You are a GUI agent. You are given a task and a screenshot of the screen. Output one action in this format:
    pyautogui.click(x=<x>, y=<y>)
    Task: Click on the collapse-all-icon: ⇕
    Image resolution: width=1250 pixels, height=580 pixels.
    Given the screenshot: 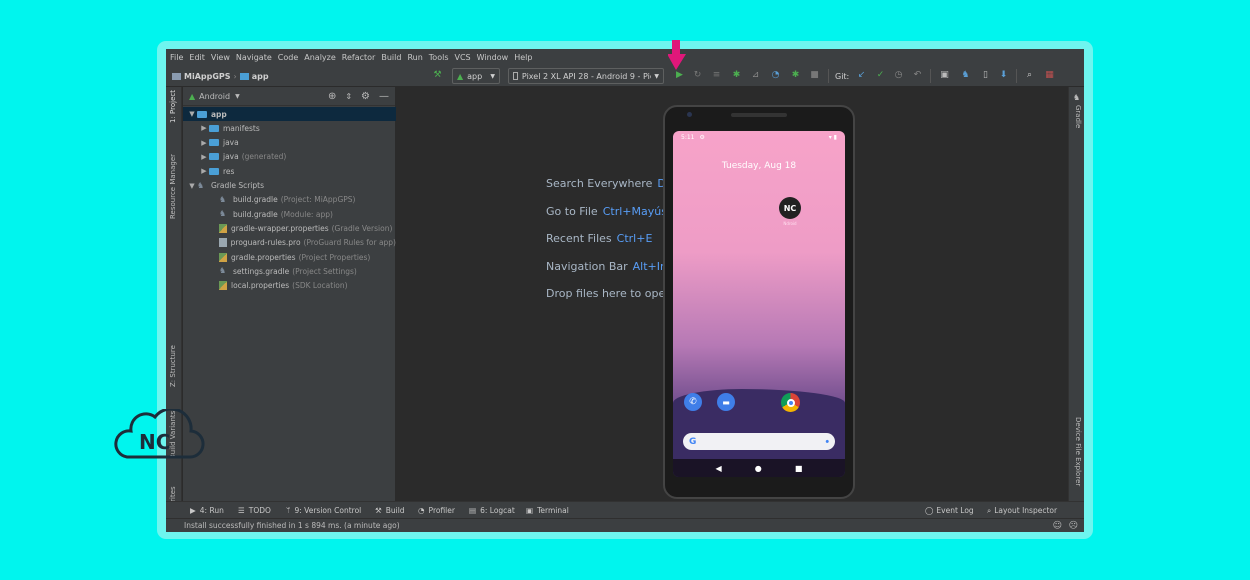 What is the action you would take?
    pyautogui.click(x=348, y=96)
    